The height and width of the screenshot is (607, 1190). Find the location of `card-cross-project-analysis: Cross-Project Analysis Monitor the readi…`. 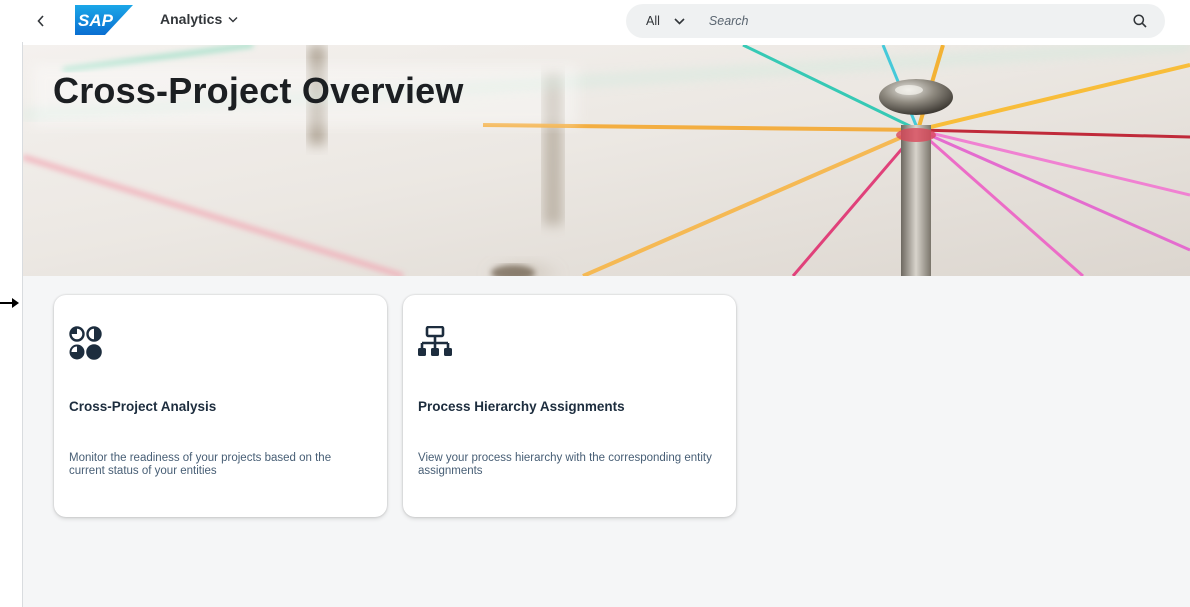

card-cross-project-analysis: Cross-Project Analysis Monitor the readi… is located at coordinates (220, 406).